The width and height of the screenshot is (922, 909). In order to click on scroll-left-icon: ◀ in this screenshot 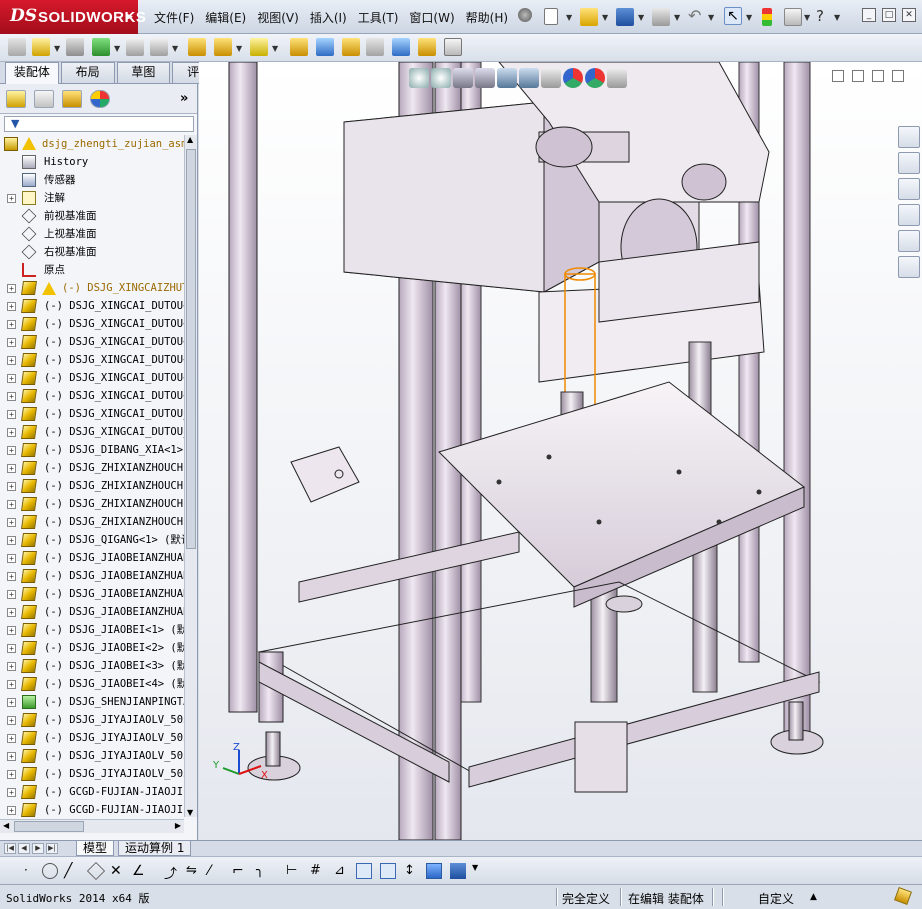, I will do `click(6, 825)`.